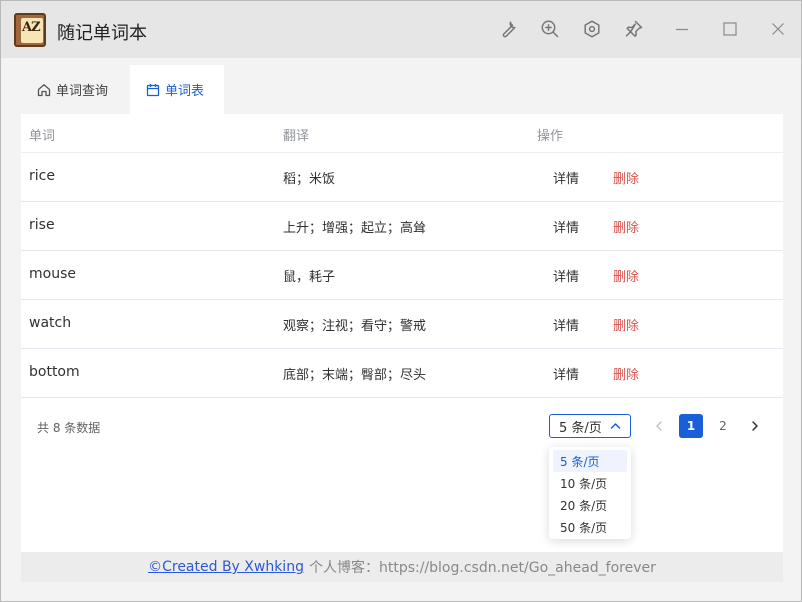 The width and height of the screenshot is (802, 602). I want to click on page-size-select: 5 条/页, so click(590, 426).